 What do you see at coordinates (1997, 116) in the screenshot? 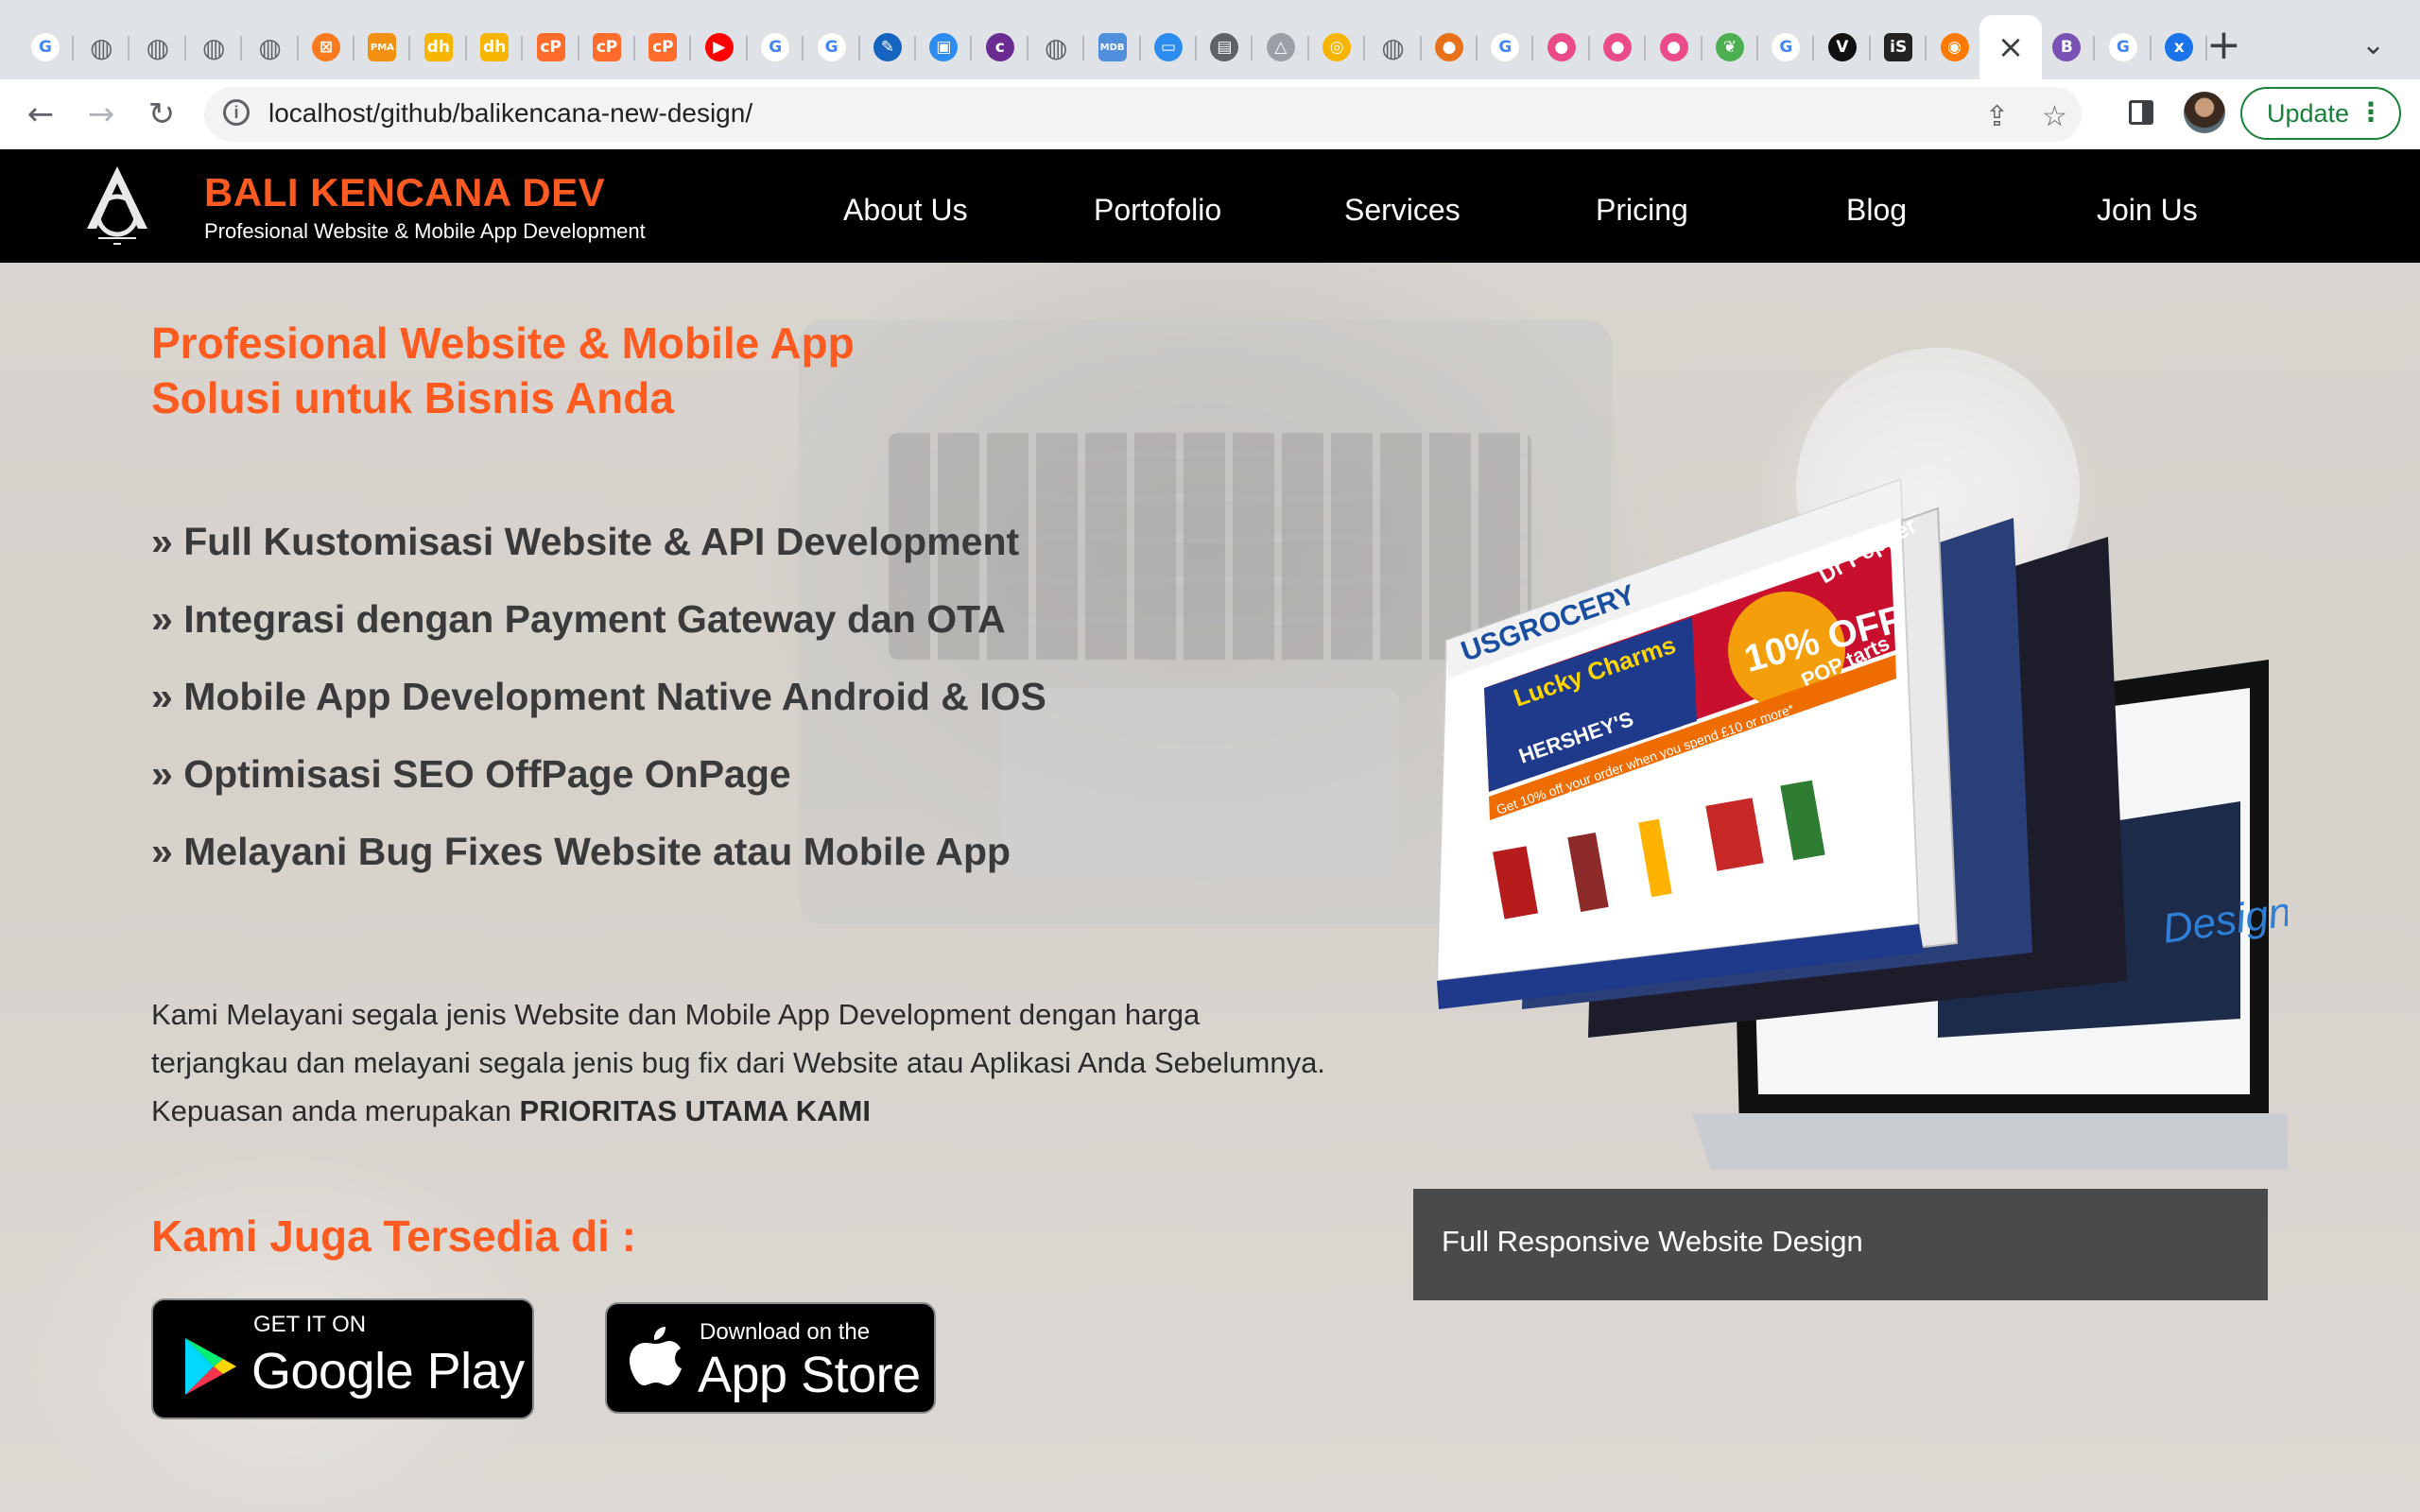
I see `share-icon: ⇪` at bounding box center [1997, 116].